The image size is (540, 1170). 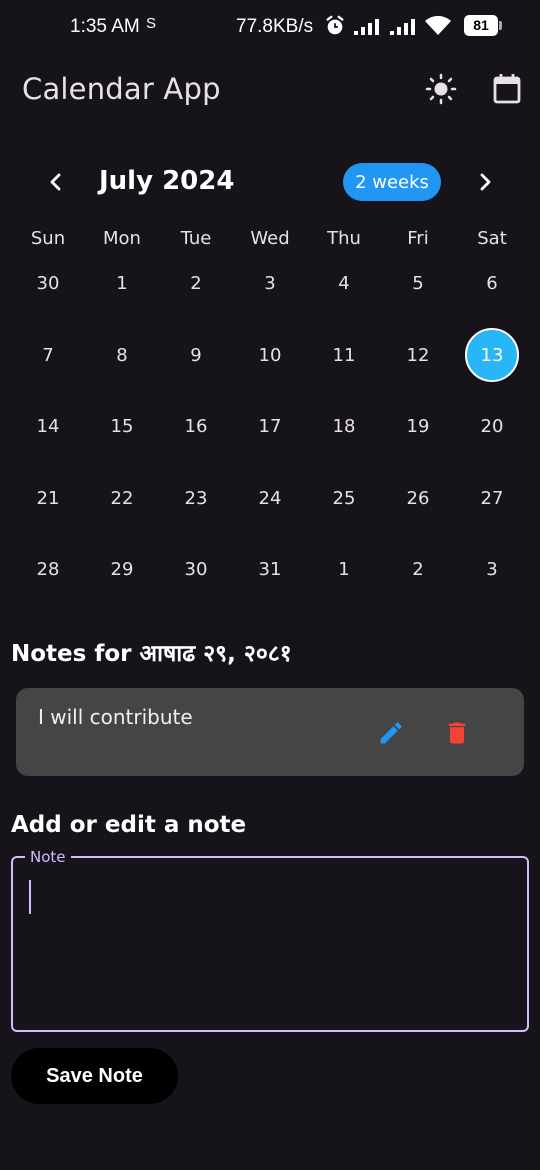 I want to click on text-cursor, so click(x=30, y=897).